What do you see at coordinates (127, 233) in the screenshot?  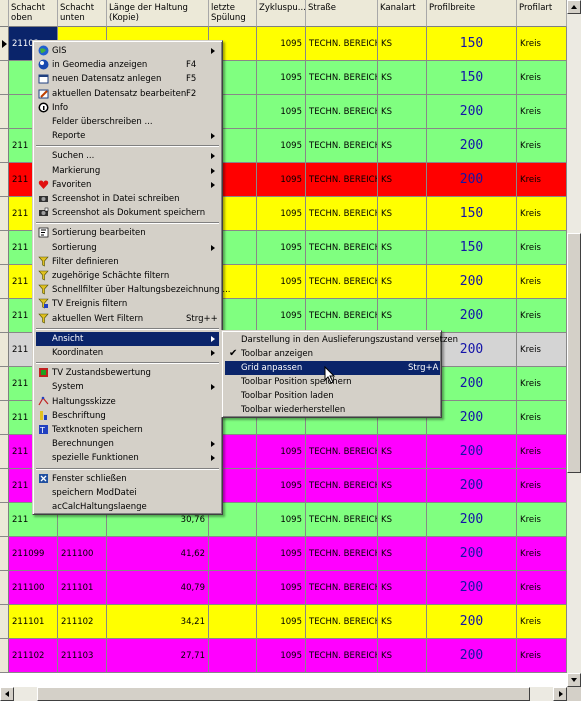 I see `menu-item-sortierung-bearbeiten: Sortierung bearbeiten` at bounding box center [127, 233].